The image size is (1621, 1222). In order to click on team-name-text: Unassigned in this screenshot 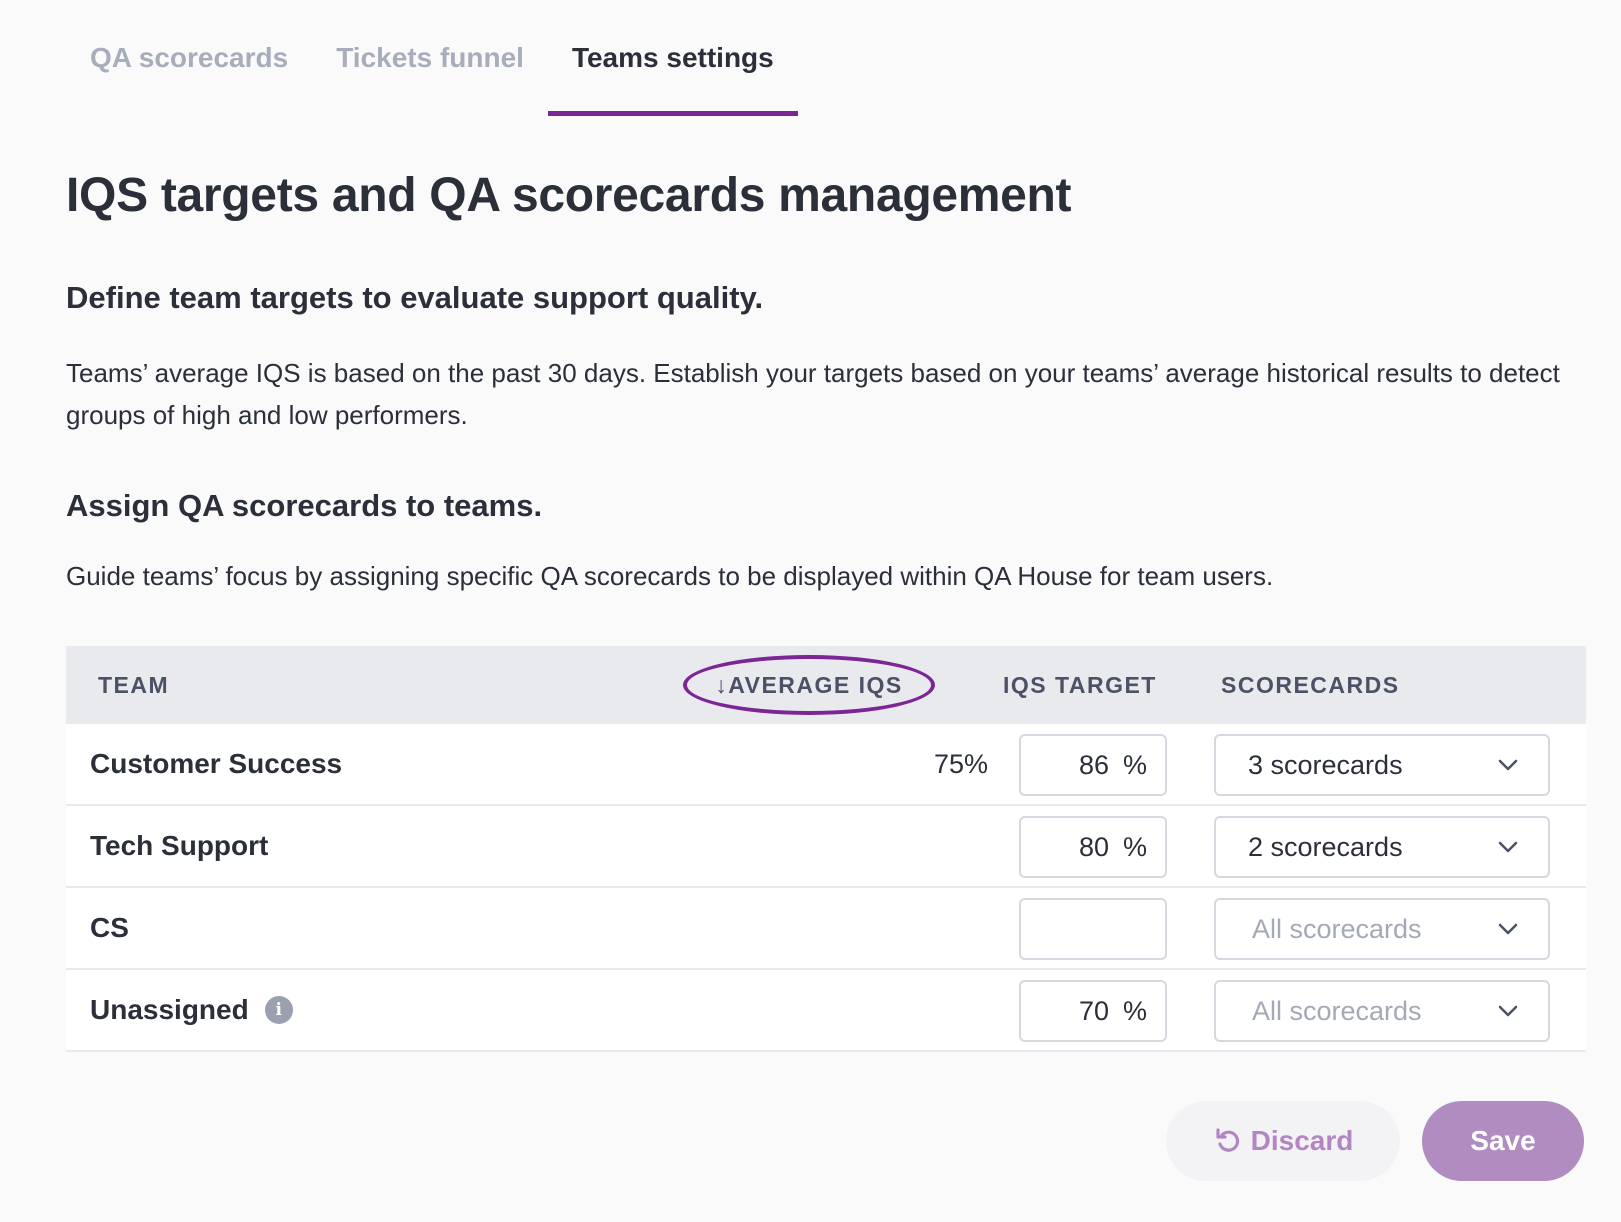, I will do `click(169, 1009)`.